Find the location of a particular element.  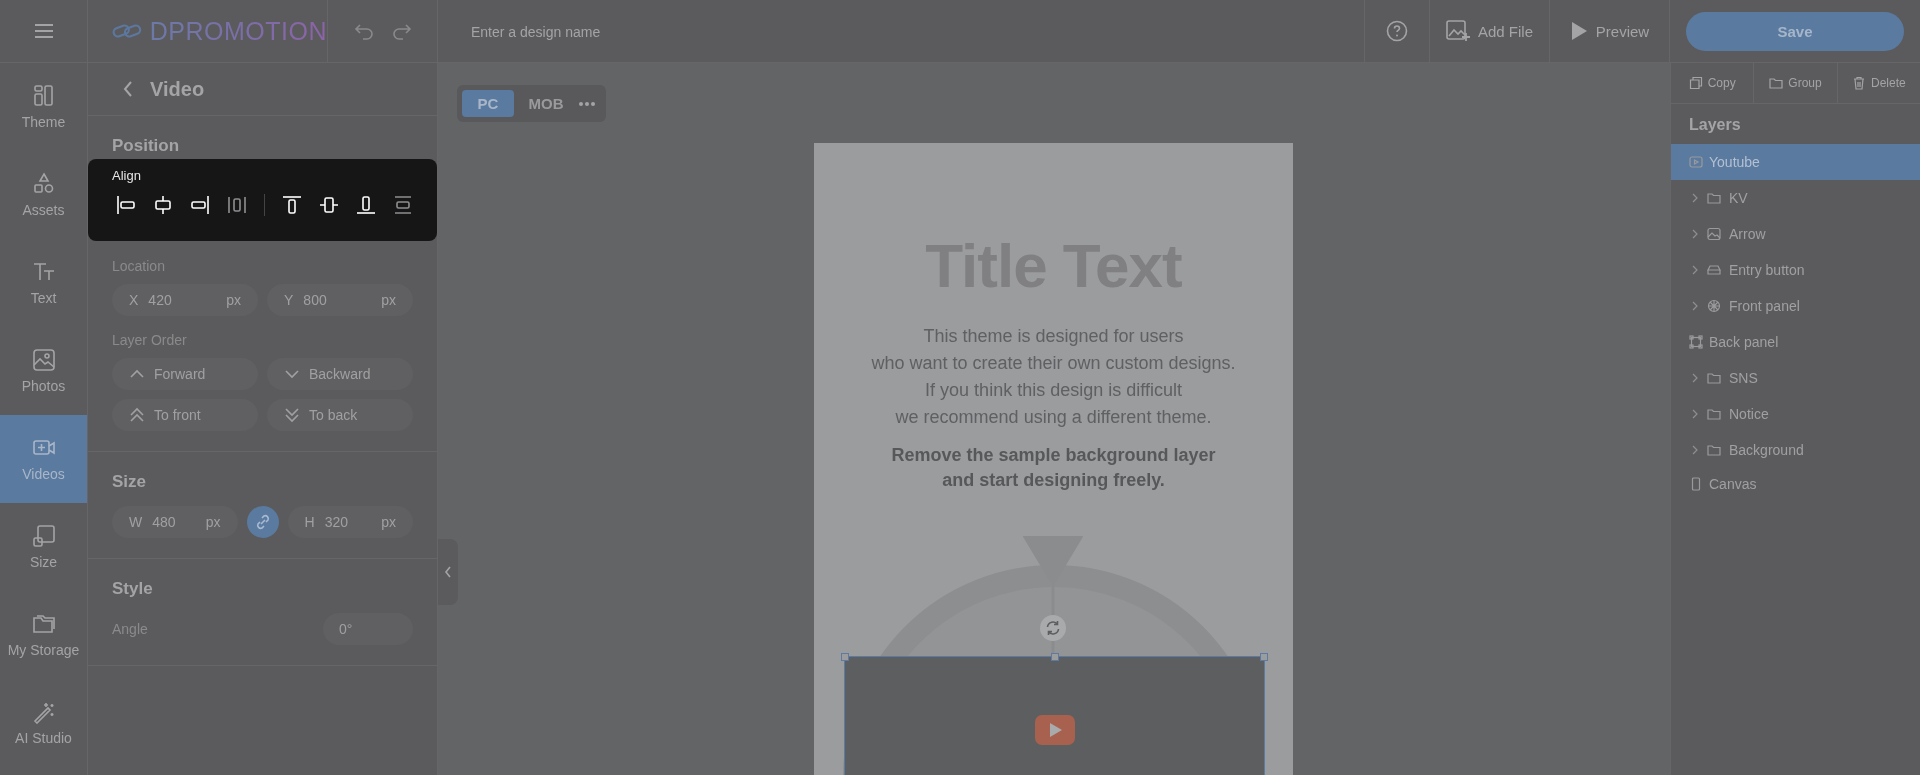

nav-item: Theme is located at coordinates (43, 107).